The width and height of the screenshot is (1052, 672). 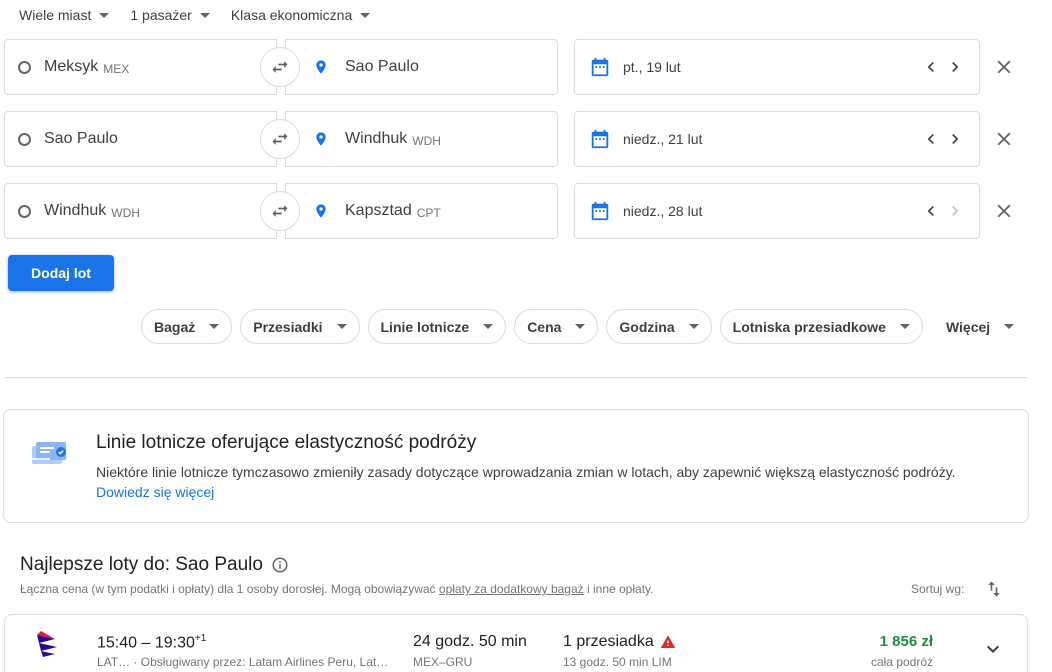 What do you see at coordinates (777, 139) in the screenshot?
I see `departure-date-field: niedz., 21 lut` at bounding box center [777, 139].